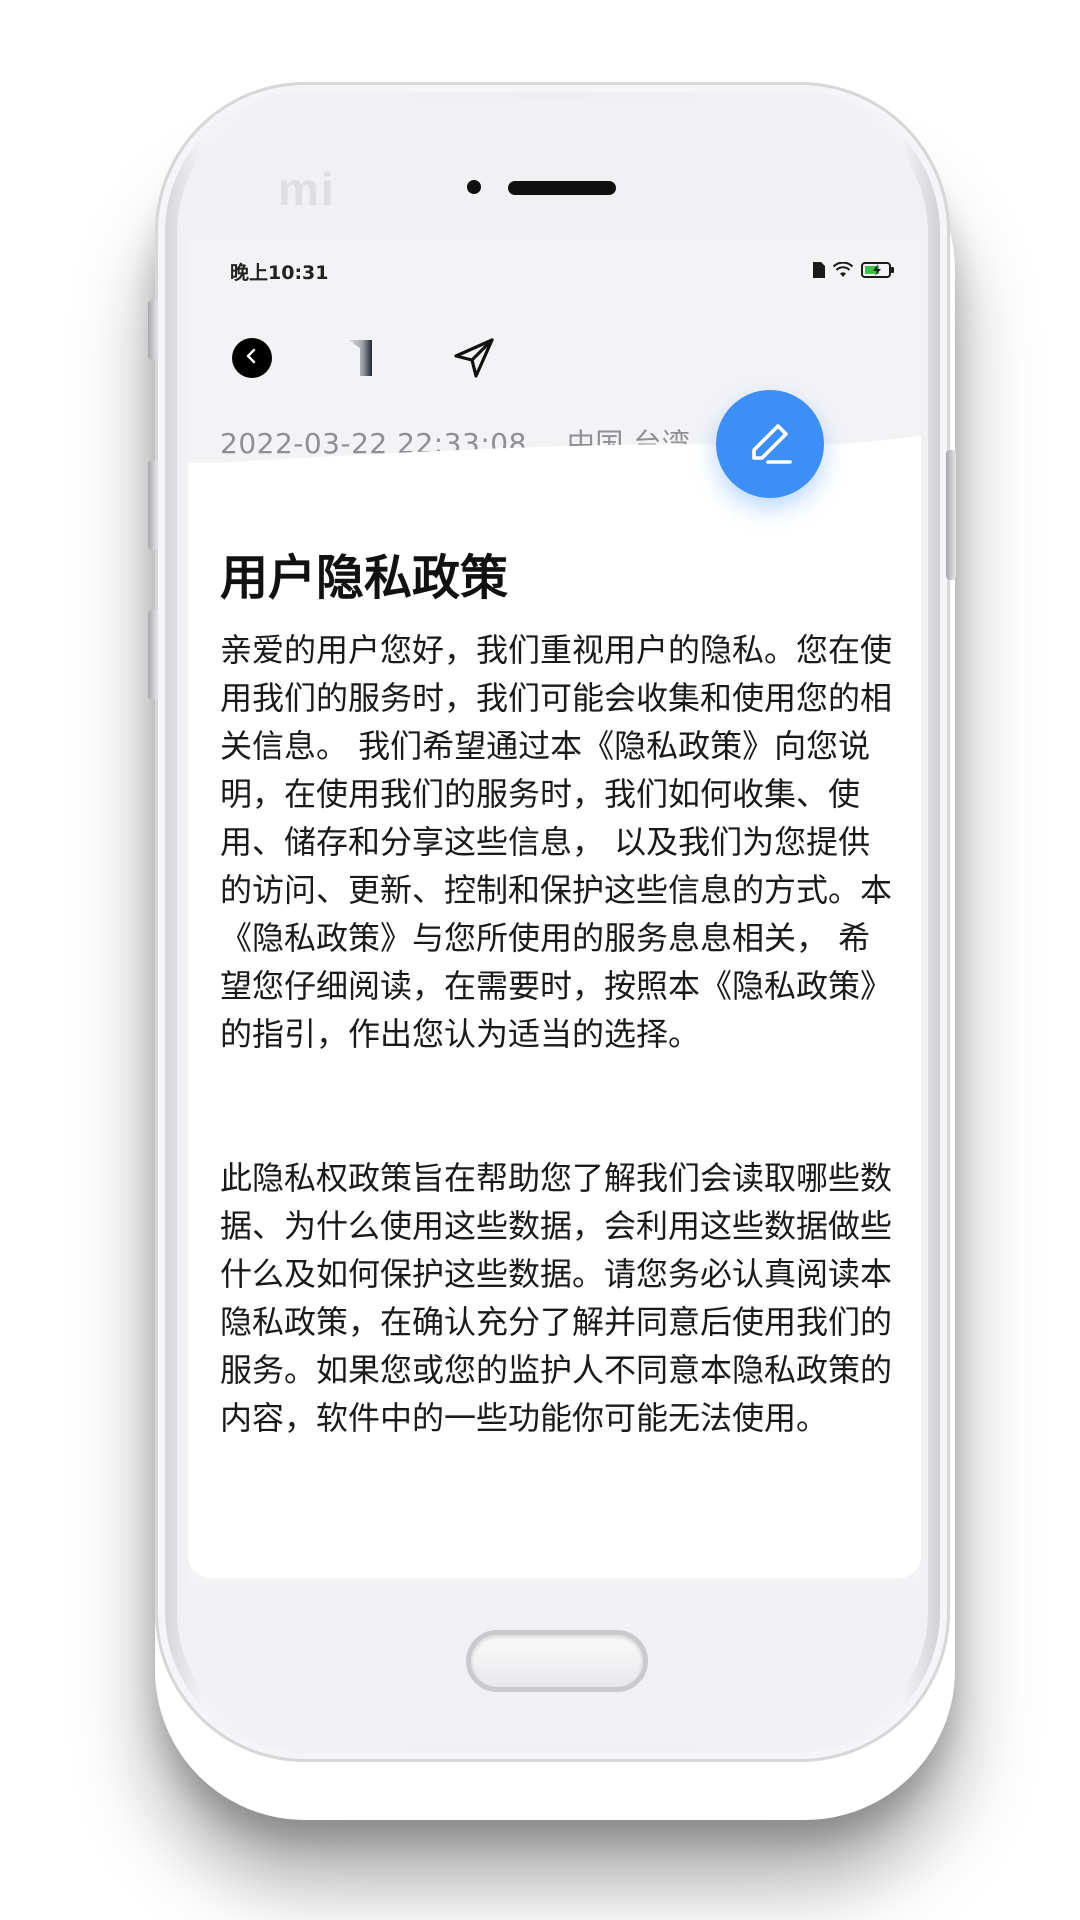 This screenshot has width=1080, height=1920. Describe the element at coordinates (364, 578) in the screenshot. I see `document-title: 用户隐私政策` at that location.